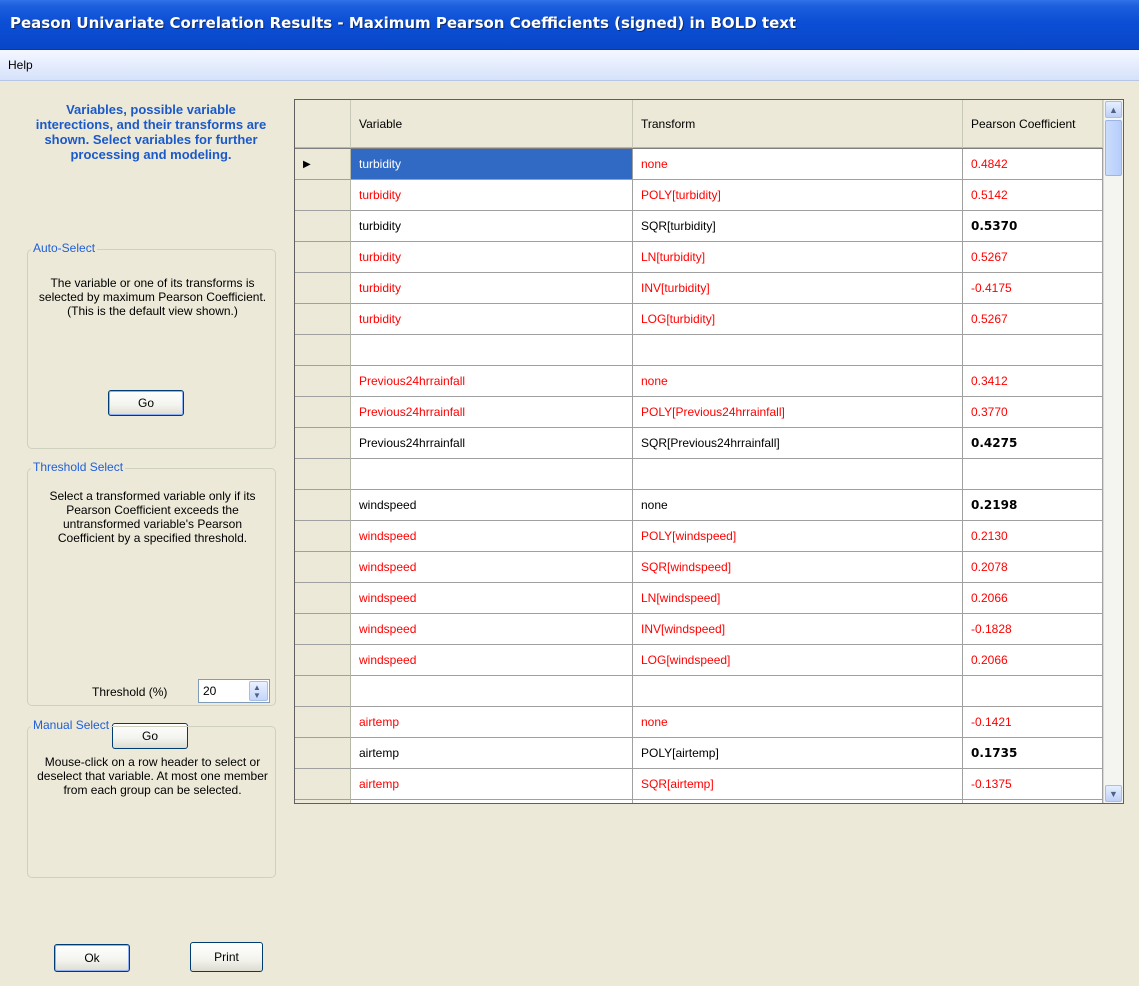 Image resolution: width=1139 pixels, height=986 pixels. What do you see at coordinates (1033, 288) in the screenshot?
I see `cell-coefficient: -0.4175` at bounding box center [1033, 288].